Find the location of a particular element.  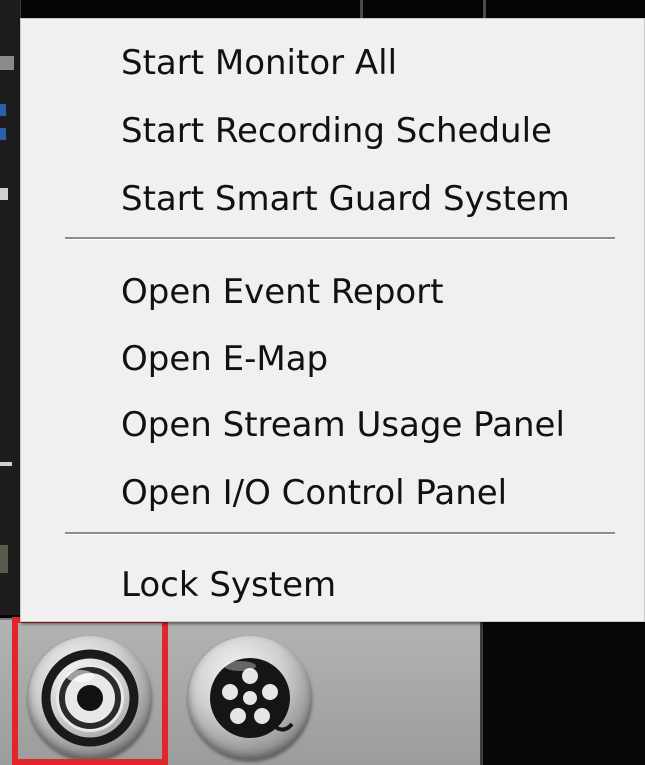

highlight-annotation-box is located at coordinates (90, 691).